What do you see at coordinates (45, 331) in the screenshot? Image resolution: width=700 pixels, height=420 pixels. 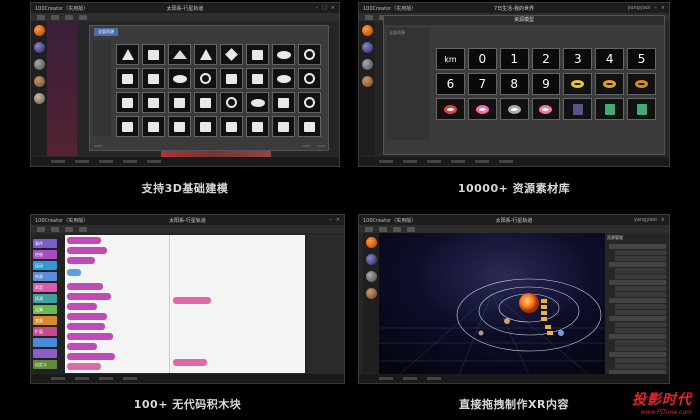 I see `block-category: 扩展` at bounding box center [45, 331].